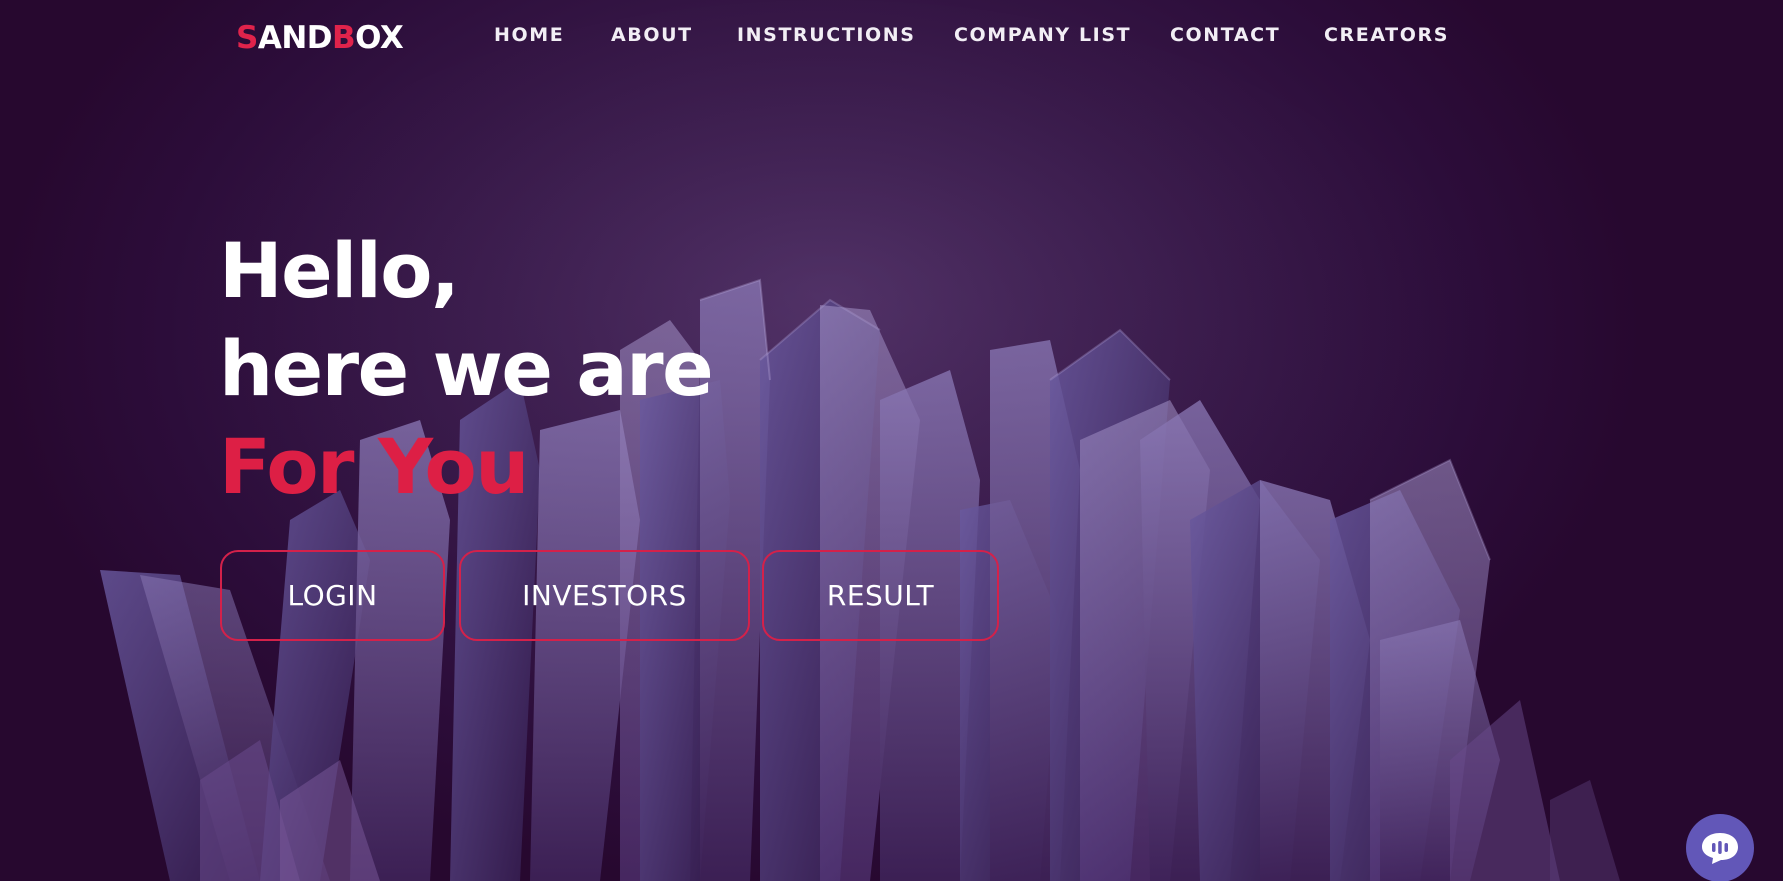 The image size is (1783, 881). Describe the element at coordinates (344, 38) in the screenshot. I see `logo-letter-b: B` at that location.